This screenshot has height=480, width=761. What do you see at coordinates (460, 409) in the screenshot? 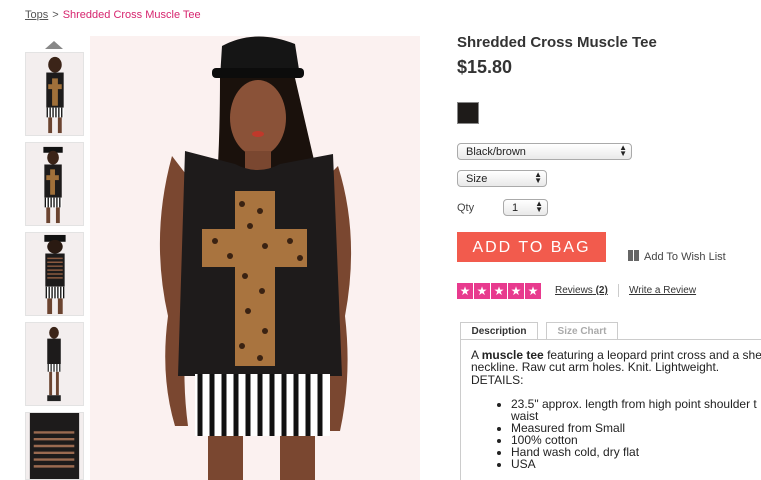
I see `tab-panel-border-left` at bounding box center [460, 409].